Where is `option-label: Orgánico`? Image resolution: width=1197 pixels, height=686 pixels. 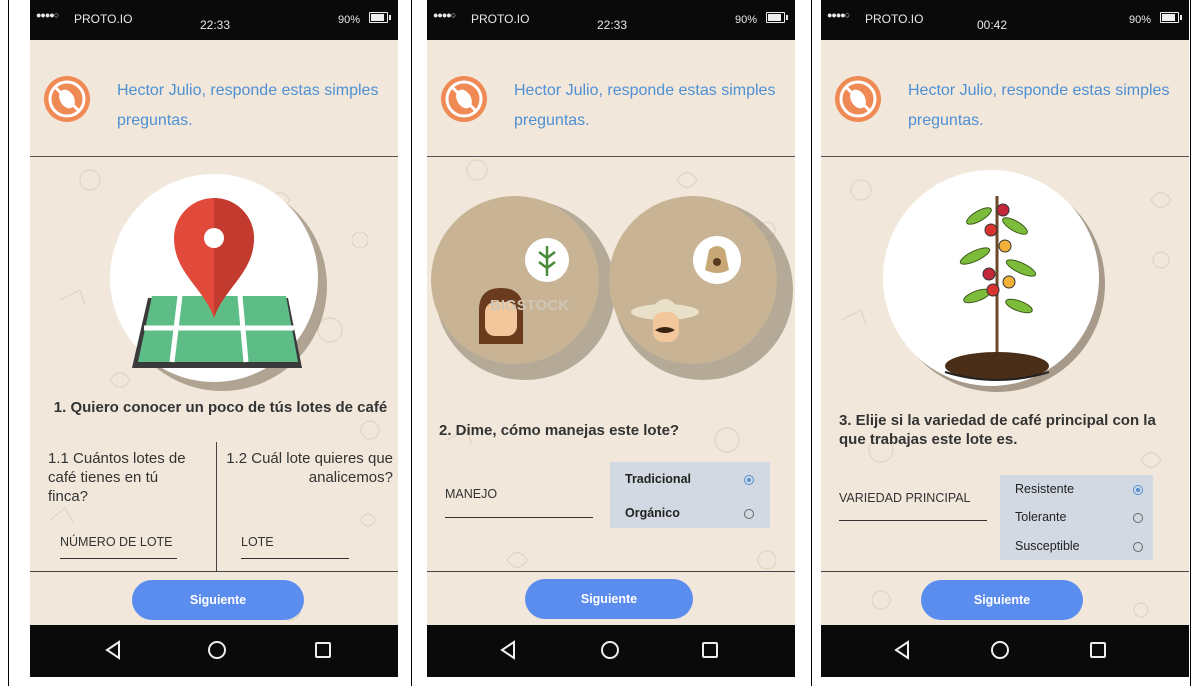
option-label: Orgánico is located at coordinates (652, 513).